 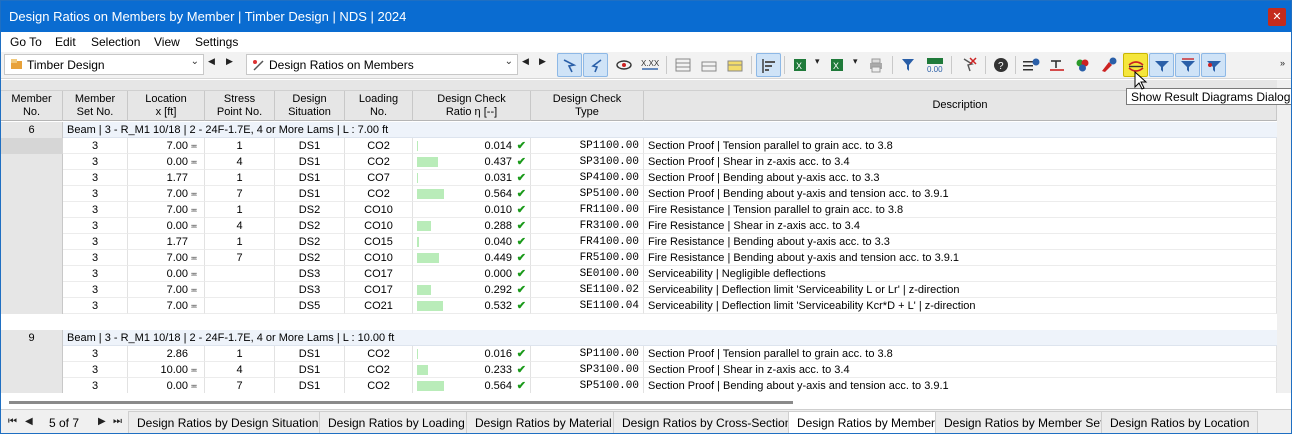 I want to click on cell-stress-point: 1, so click(x=240, y=210).